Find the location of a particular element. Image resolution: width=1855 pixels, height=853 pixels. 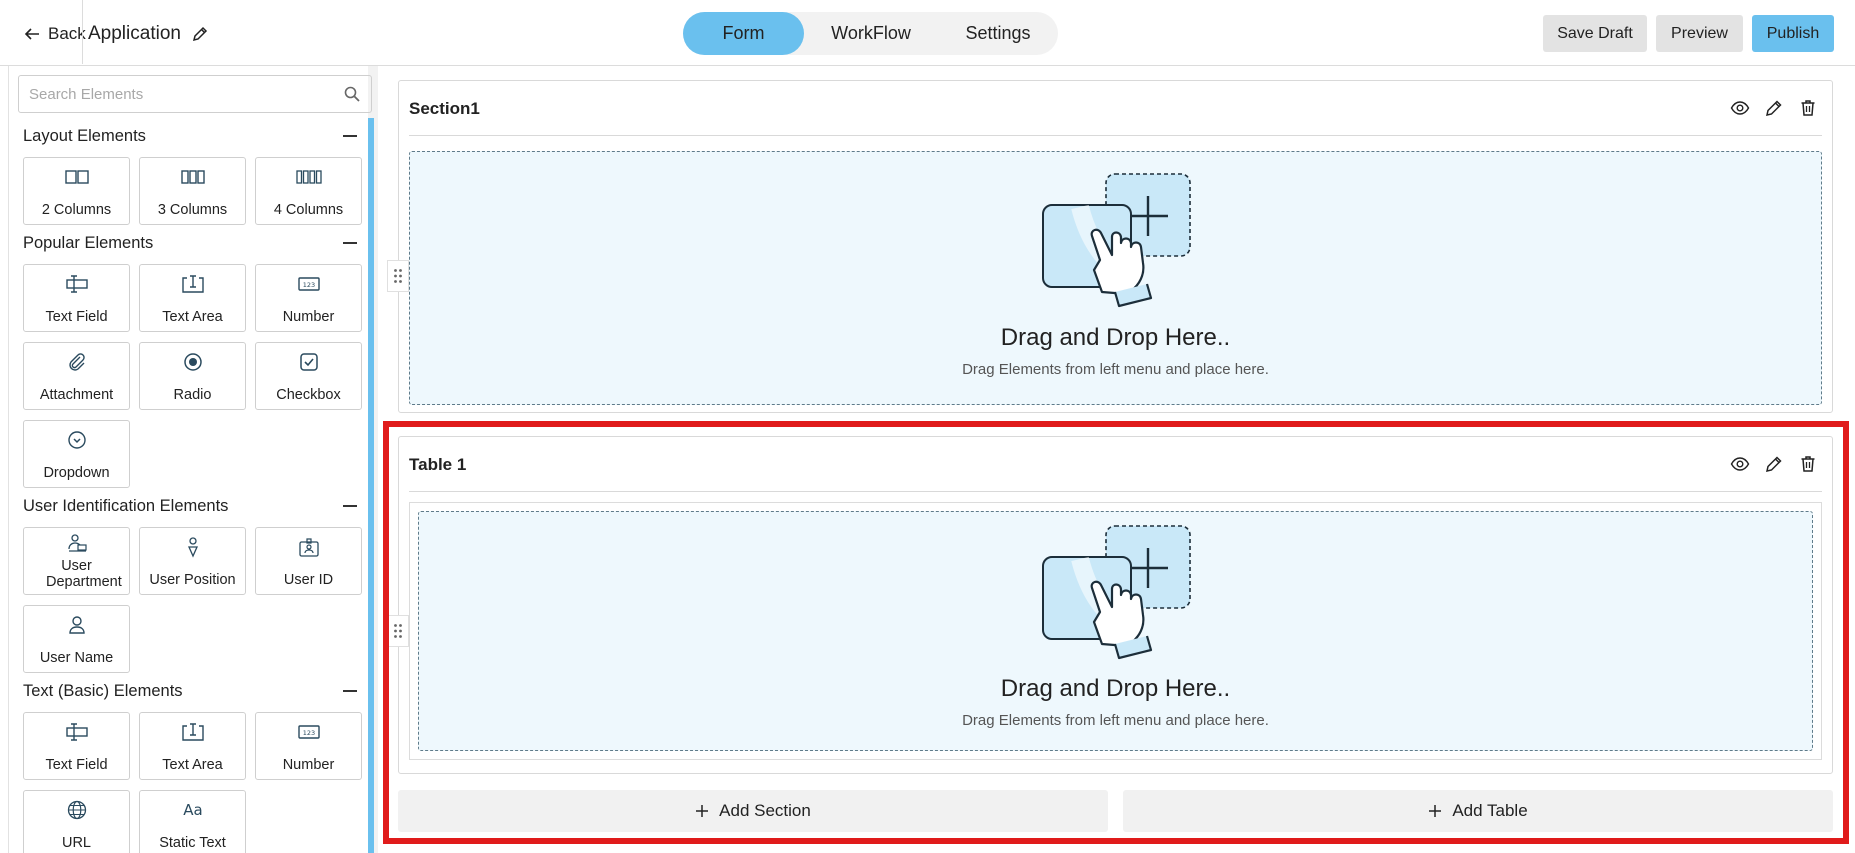

element-tile-dropdown: Dropdown is located at coordinates (76, 454).